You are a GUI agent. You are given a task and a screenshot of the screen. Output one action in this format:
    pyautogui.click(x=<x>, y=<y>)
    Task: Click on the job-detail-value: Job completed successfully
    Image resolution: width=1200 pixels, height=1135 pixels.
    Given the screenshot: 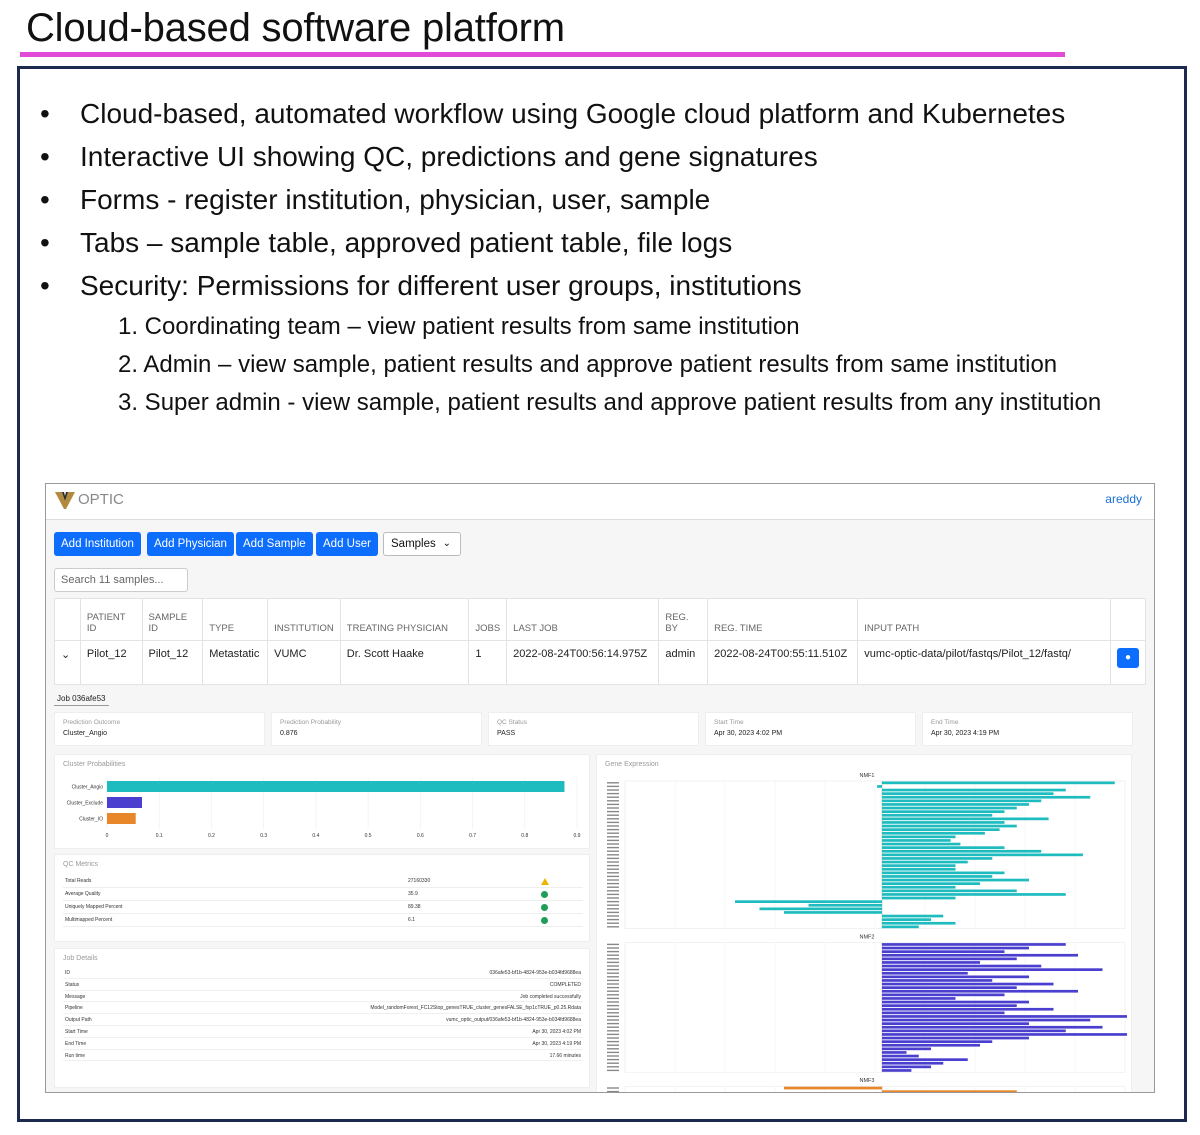 What is the action you would take?
    pyautogui.click(x=550, y=996)
    